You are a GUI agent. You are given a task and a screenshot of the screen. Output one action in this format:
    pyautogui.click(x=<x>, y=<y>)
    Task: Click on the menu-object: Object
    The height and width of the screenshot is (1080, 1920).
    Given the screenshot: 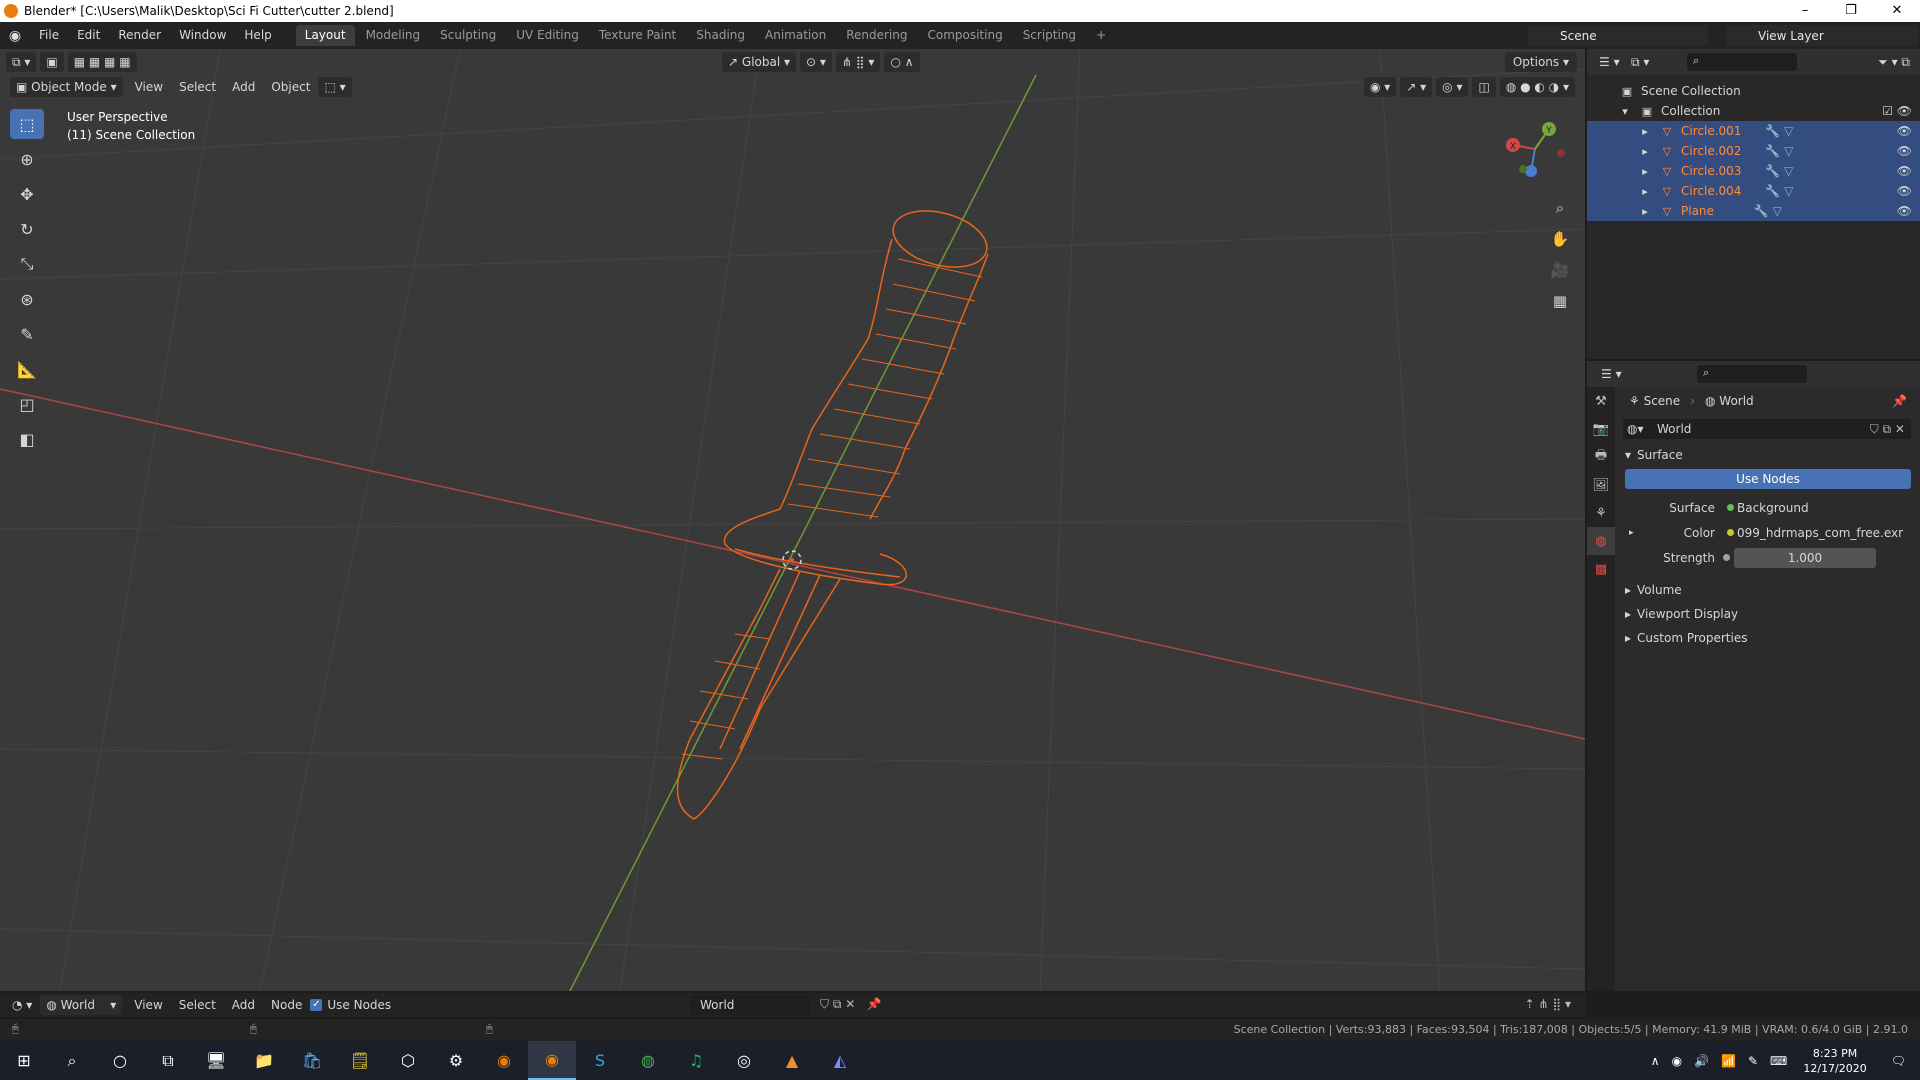 What is the action you would take?
    pyautogui.click(x=290, y=87)
    